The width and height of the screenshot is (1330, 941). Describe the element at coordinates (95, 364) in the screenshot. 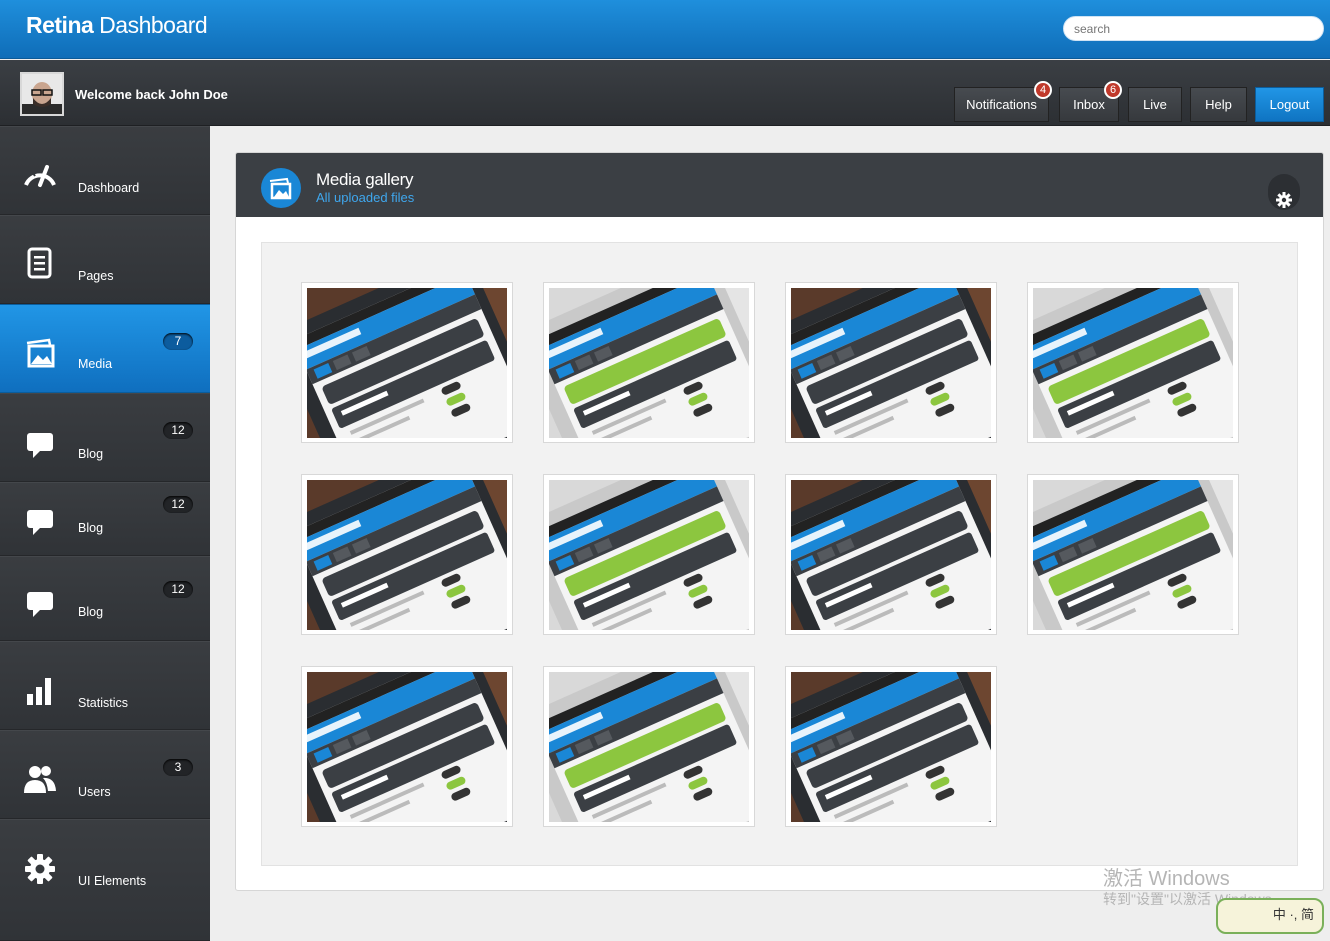

I see `sidebar-item-label: Media` at that location.